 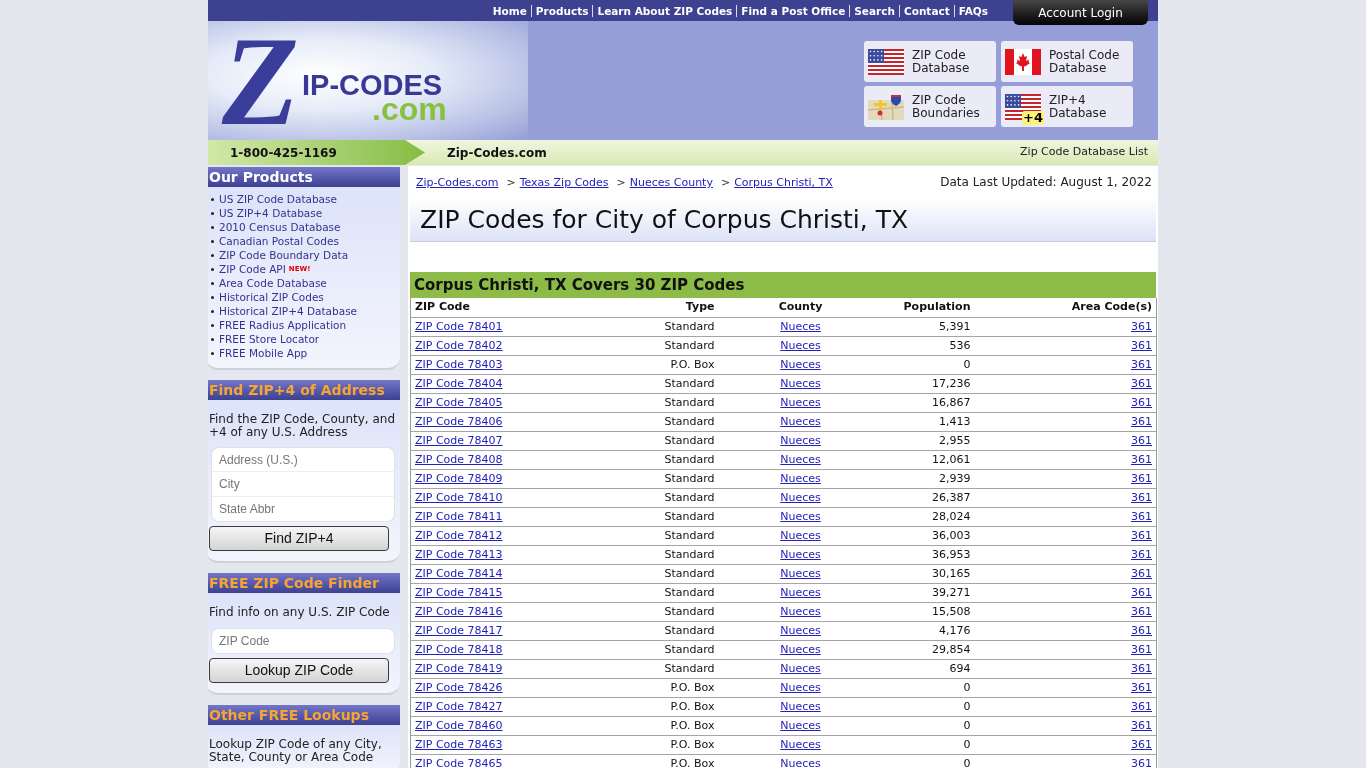 What do you see at coordinates (252, 269) in the screenshot?
I see `product-link: ZIP Code API` at bounding box center [252, 269].